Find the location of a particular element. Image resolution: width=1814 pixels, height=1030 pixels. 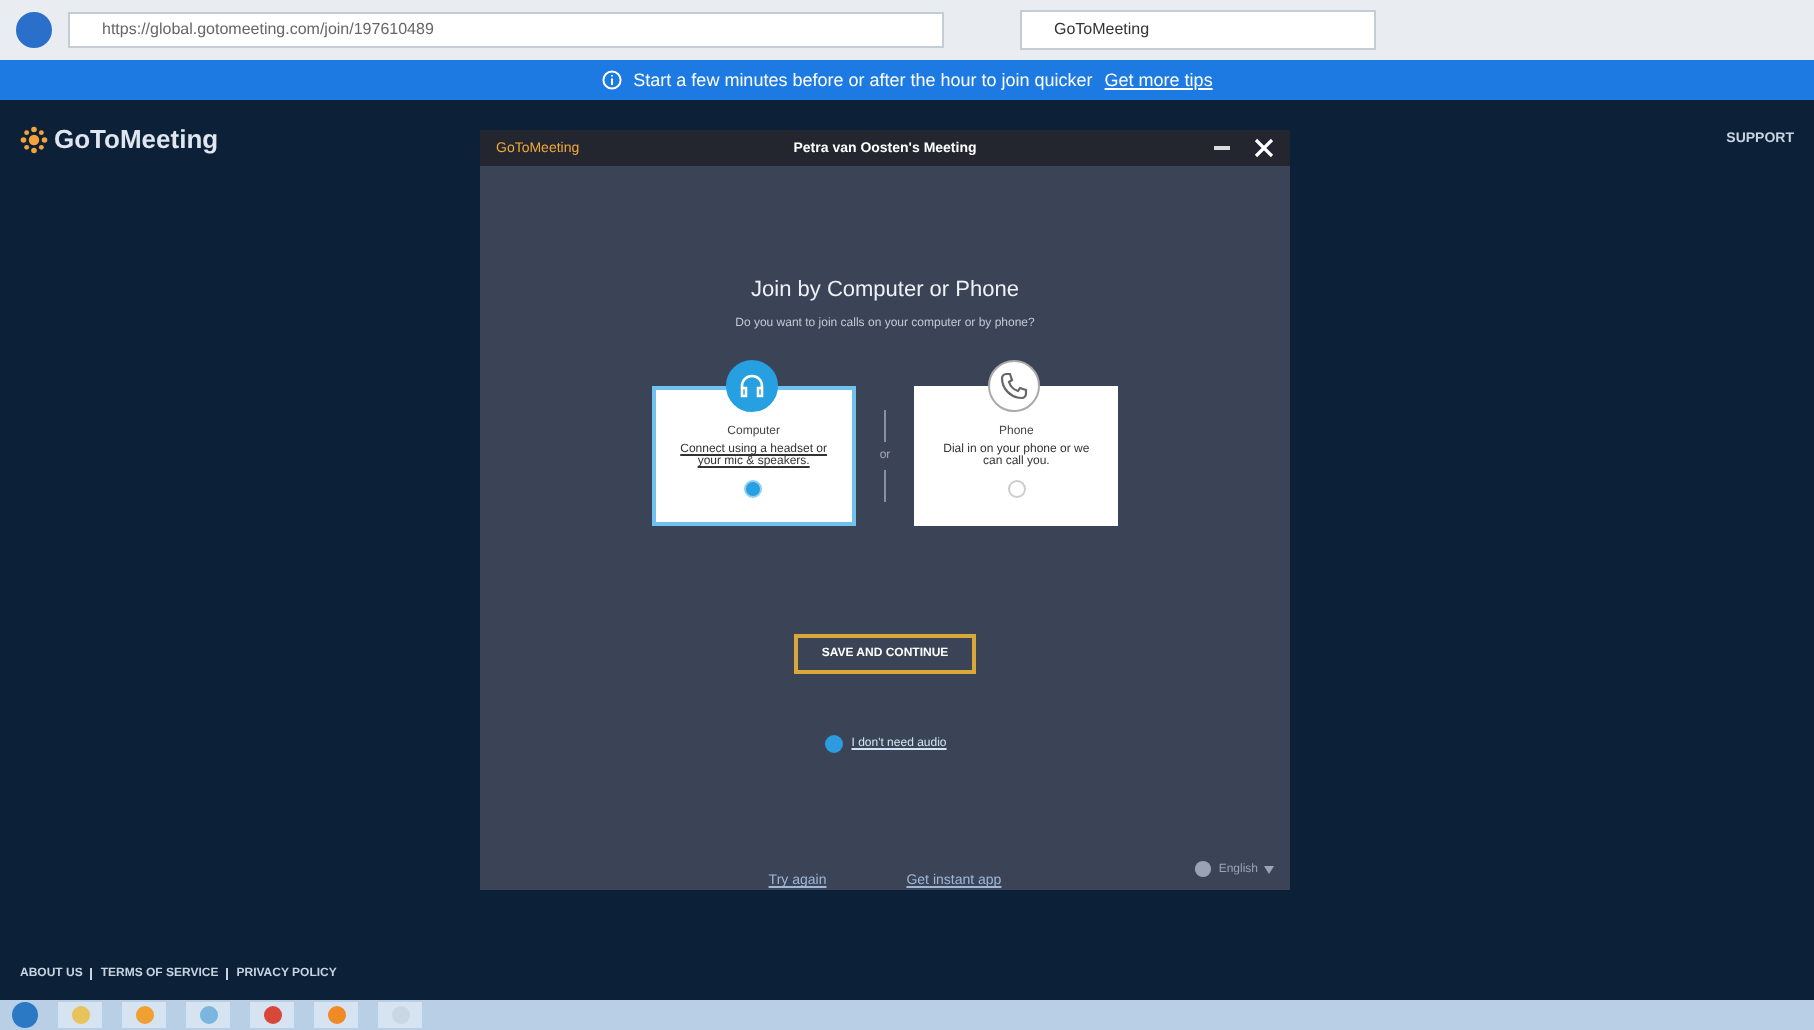

info-icon is located at coordinates (611, 80).